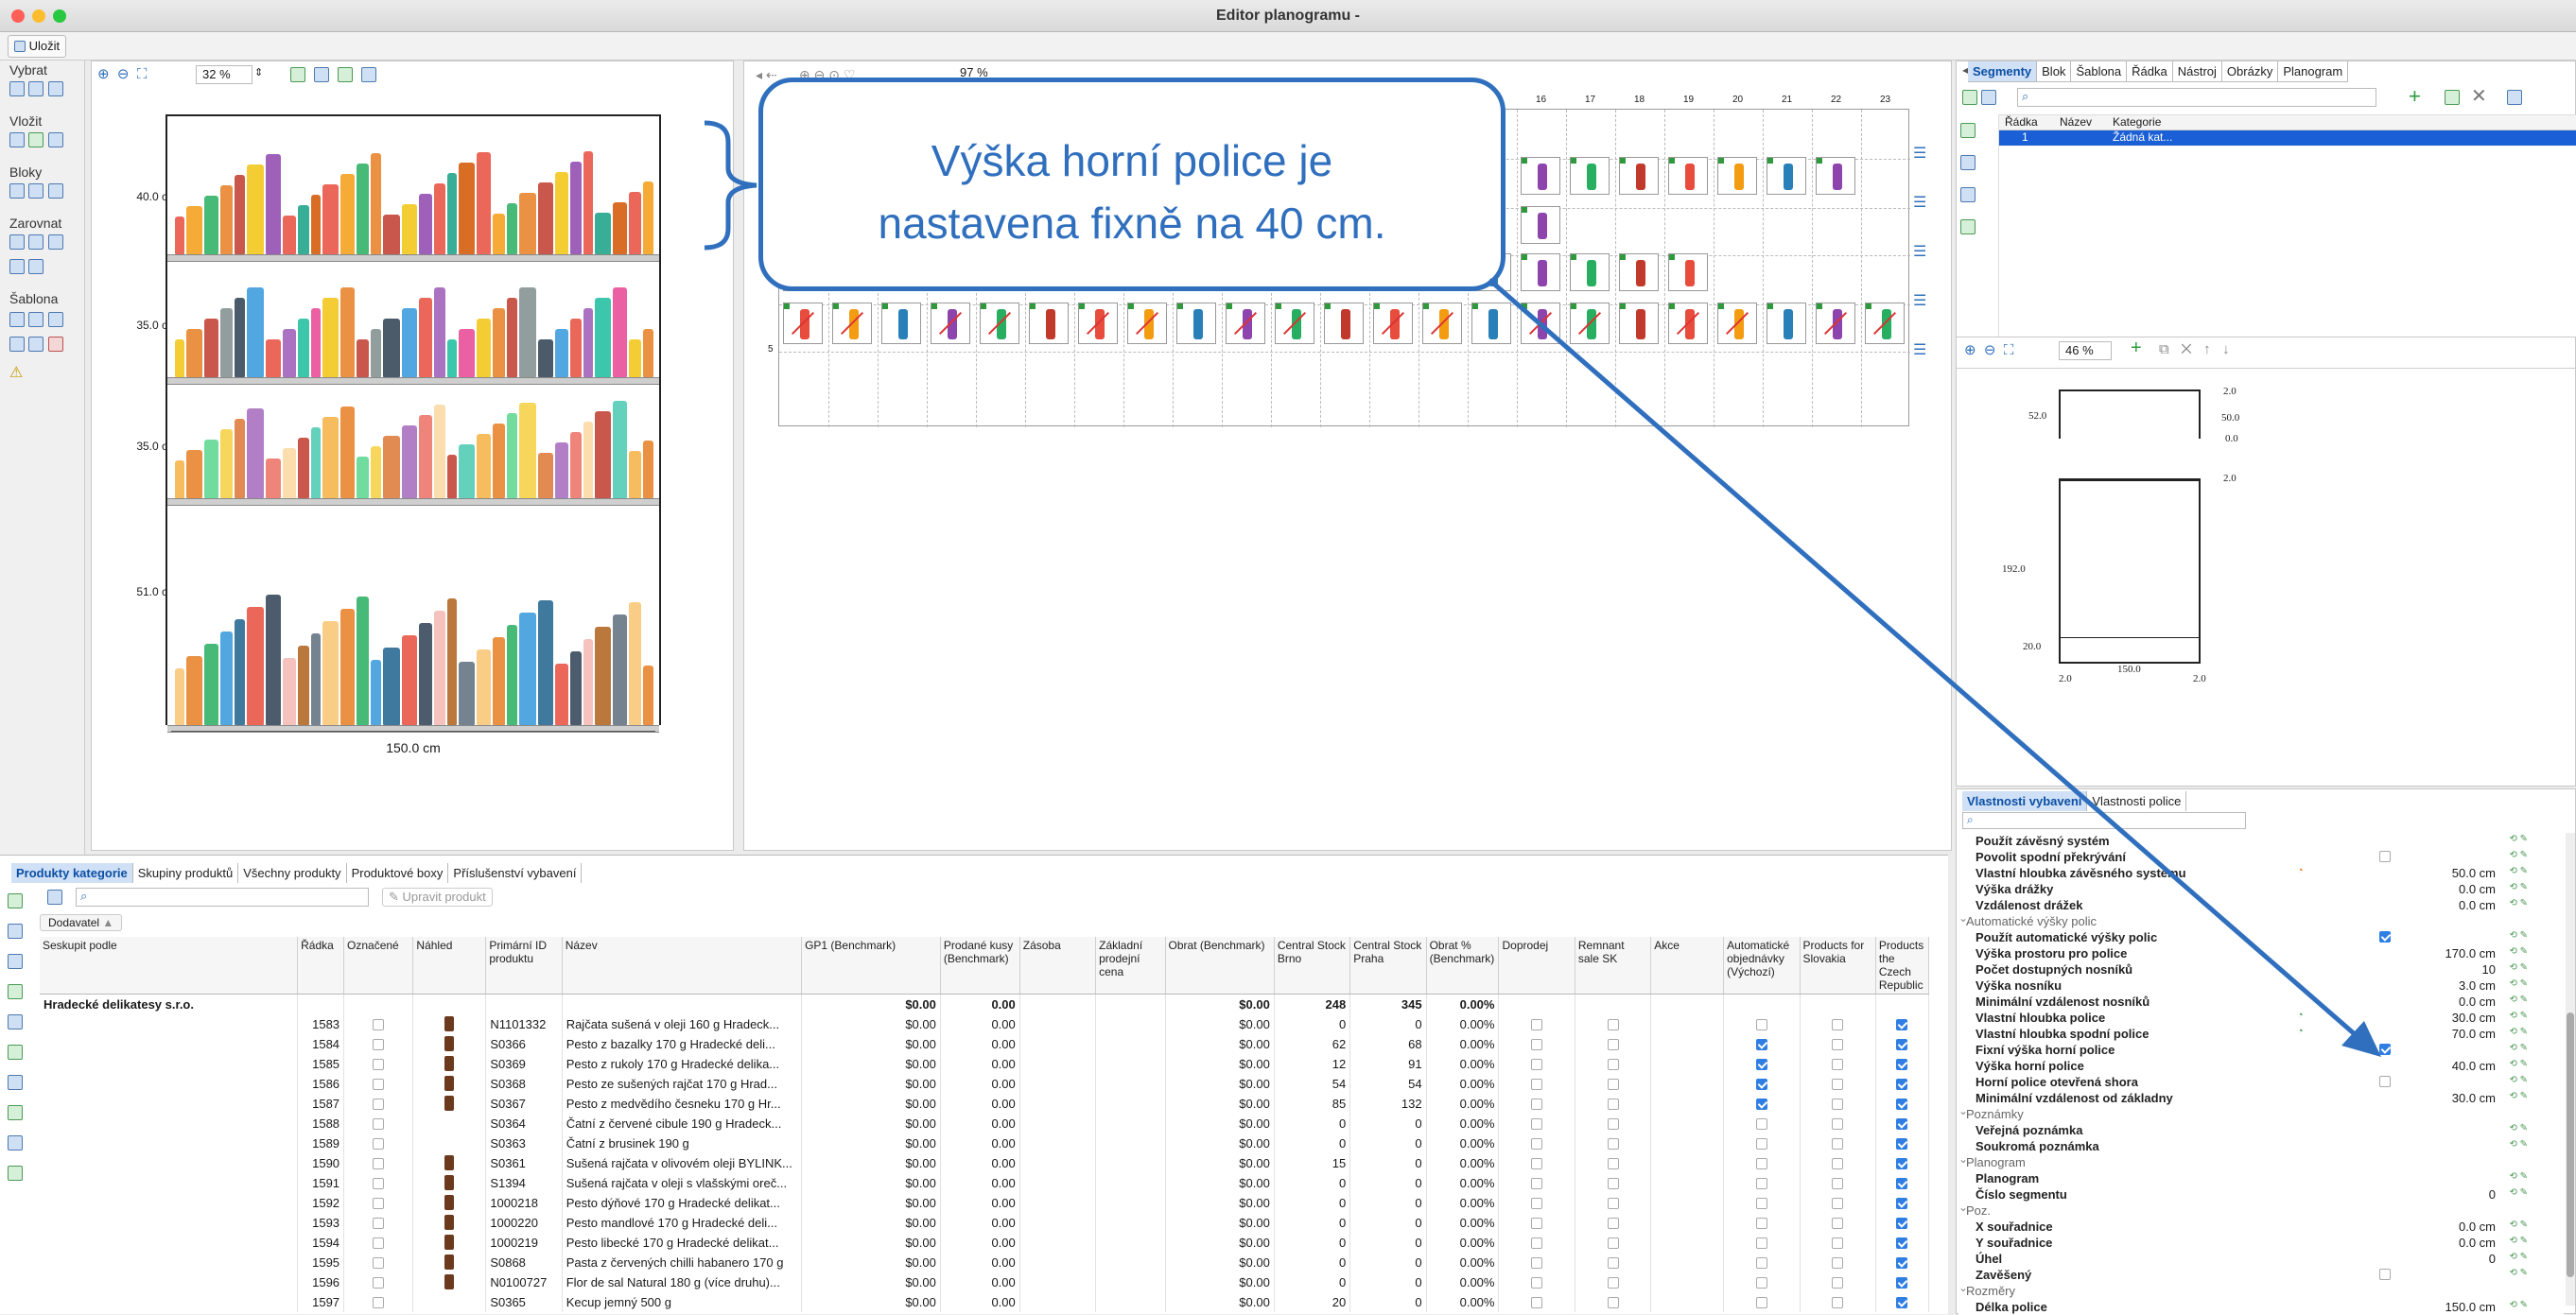 The image size is (2576, 1315). What do you see at coordinates (730, 186) in the screenshot?
I see `annotation-bracket` at bounding box center [730, 186].